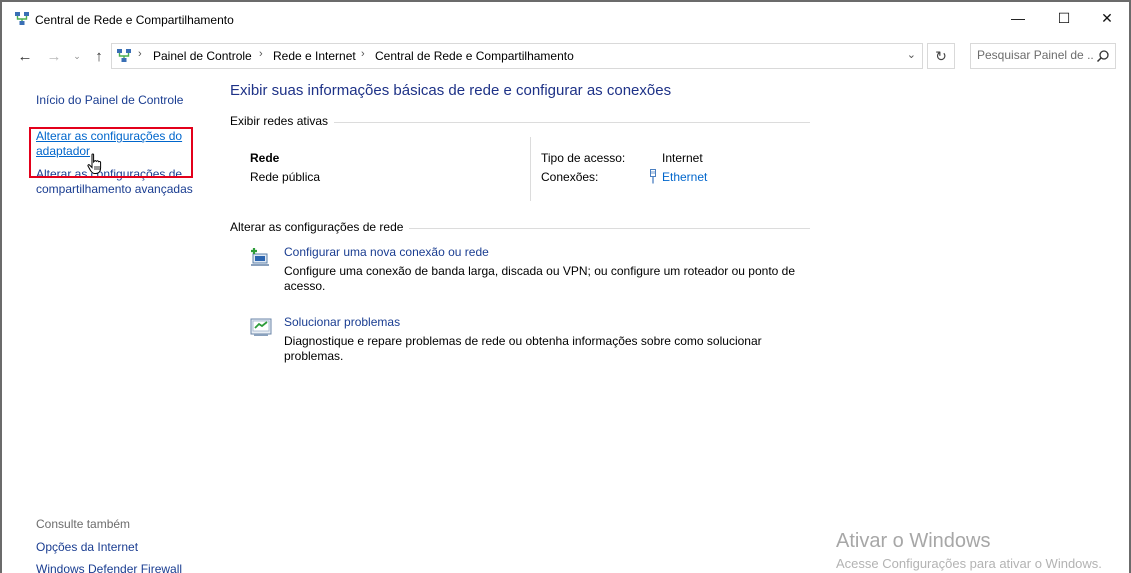 Image resolution: width=1131 pixels, height=573 pixels. What do you see at coordinates (1064, 18) in the screenshot?
I see `maximize-button: ☐` at bounding box center [1064, 18].